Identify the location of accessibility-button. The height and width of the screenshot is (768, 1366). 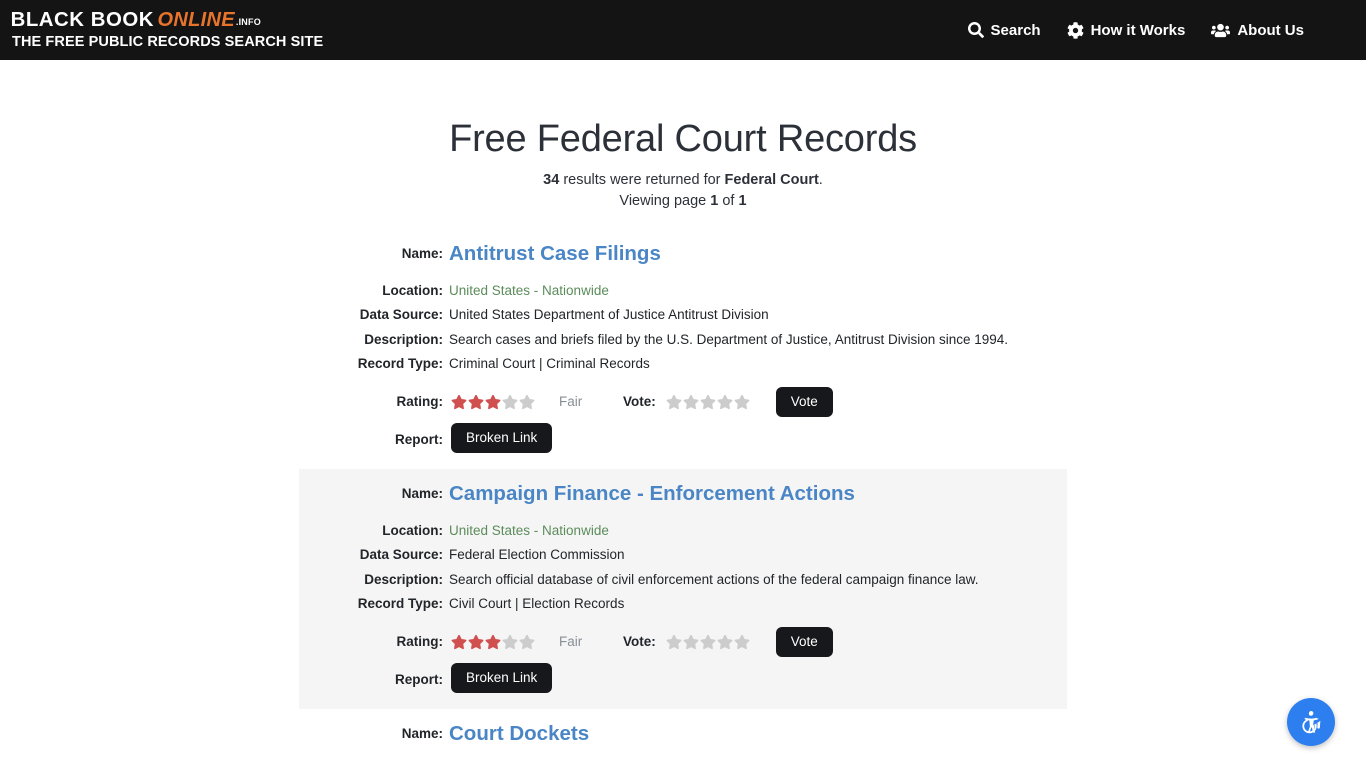
(1311, 722).